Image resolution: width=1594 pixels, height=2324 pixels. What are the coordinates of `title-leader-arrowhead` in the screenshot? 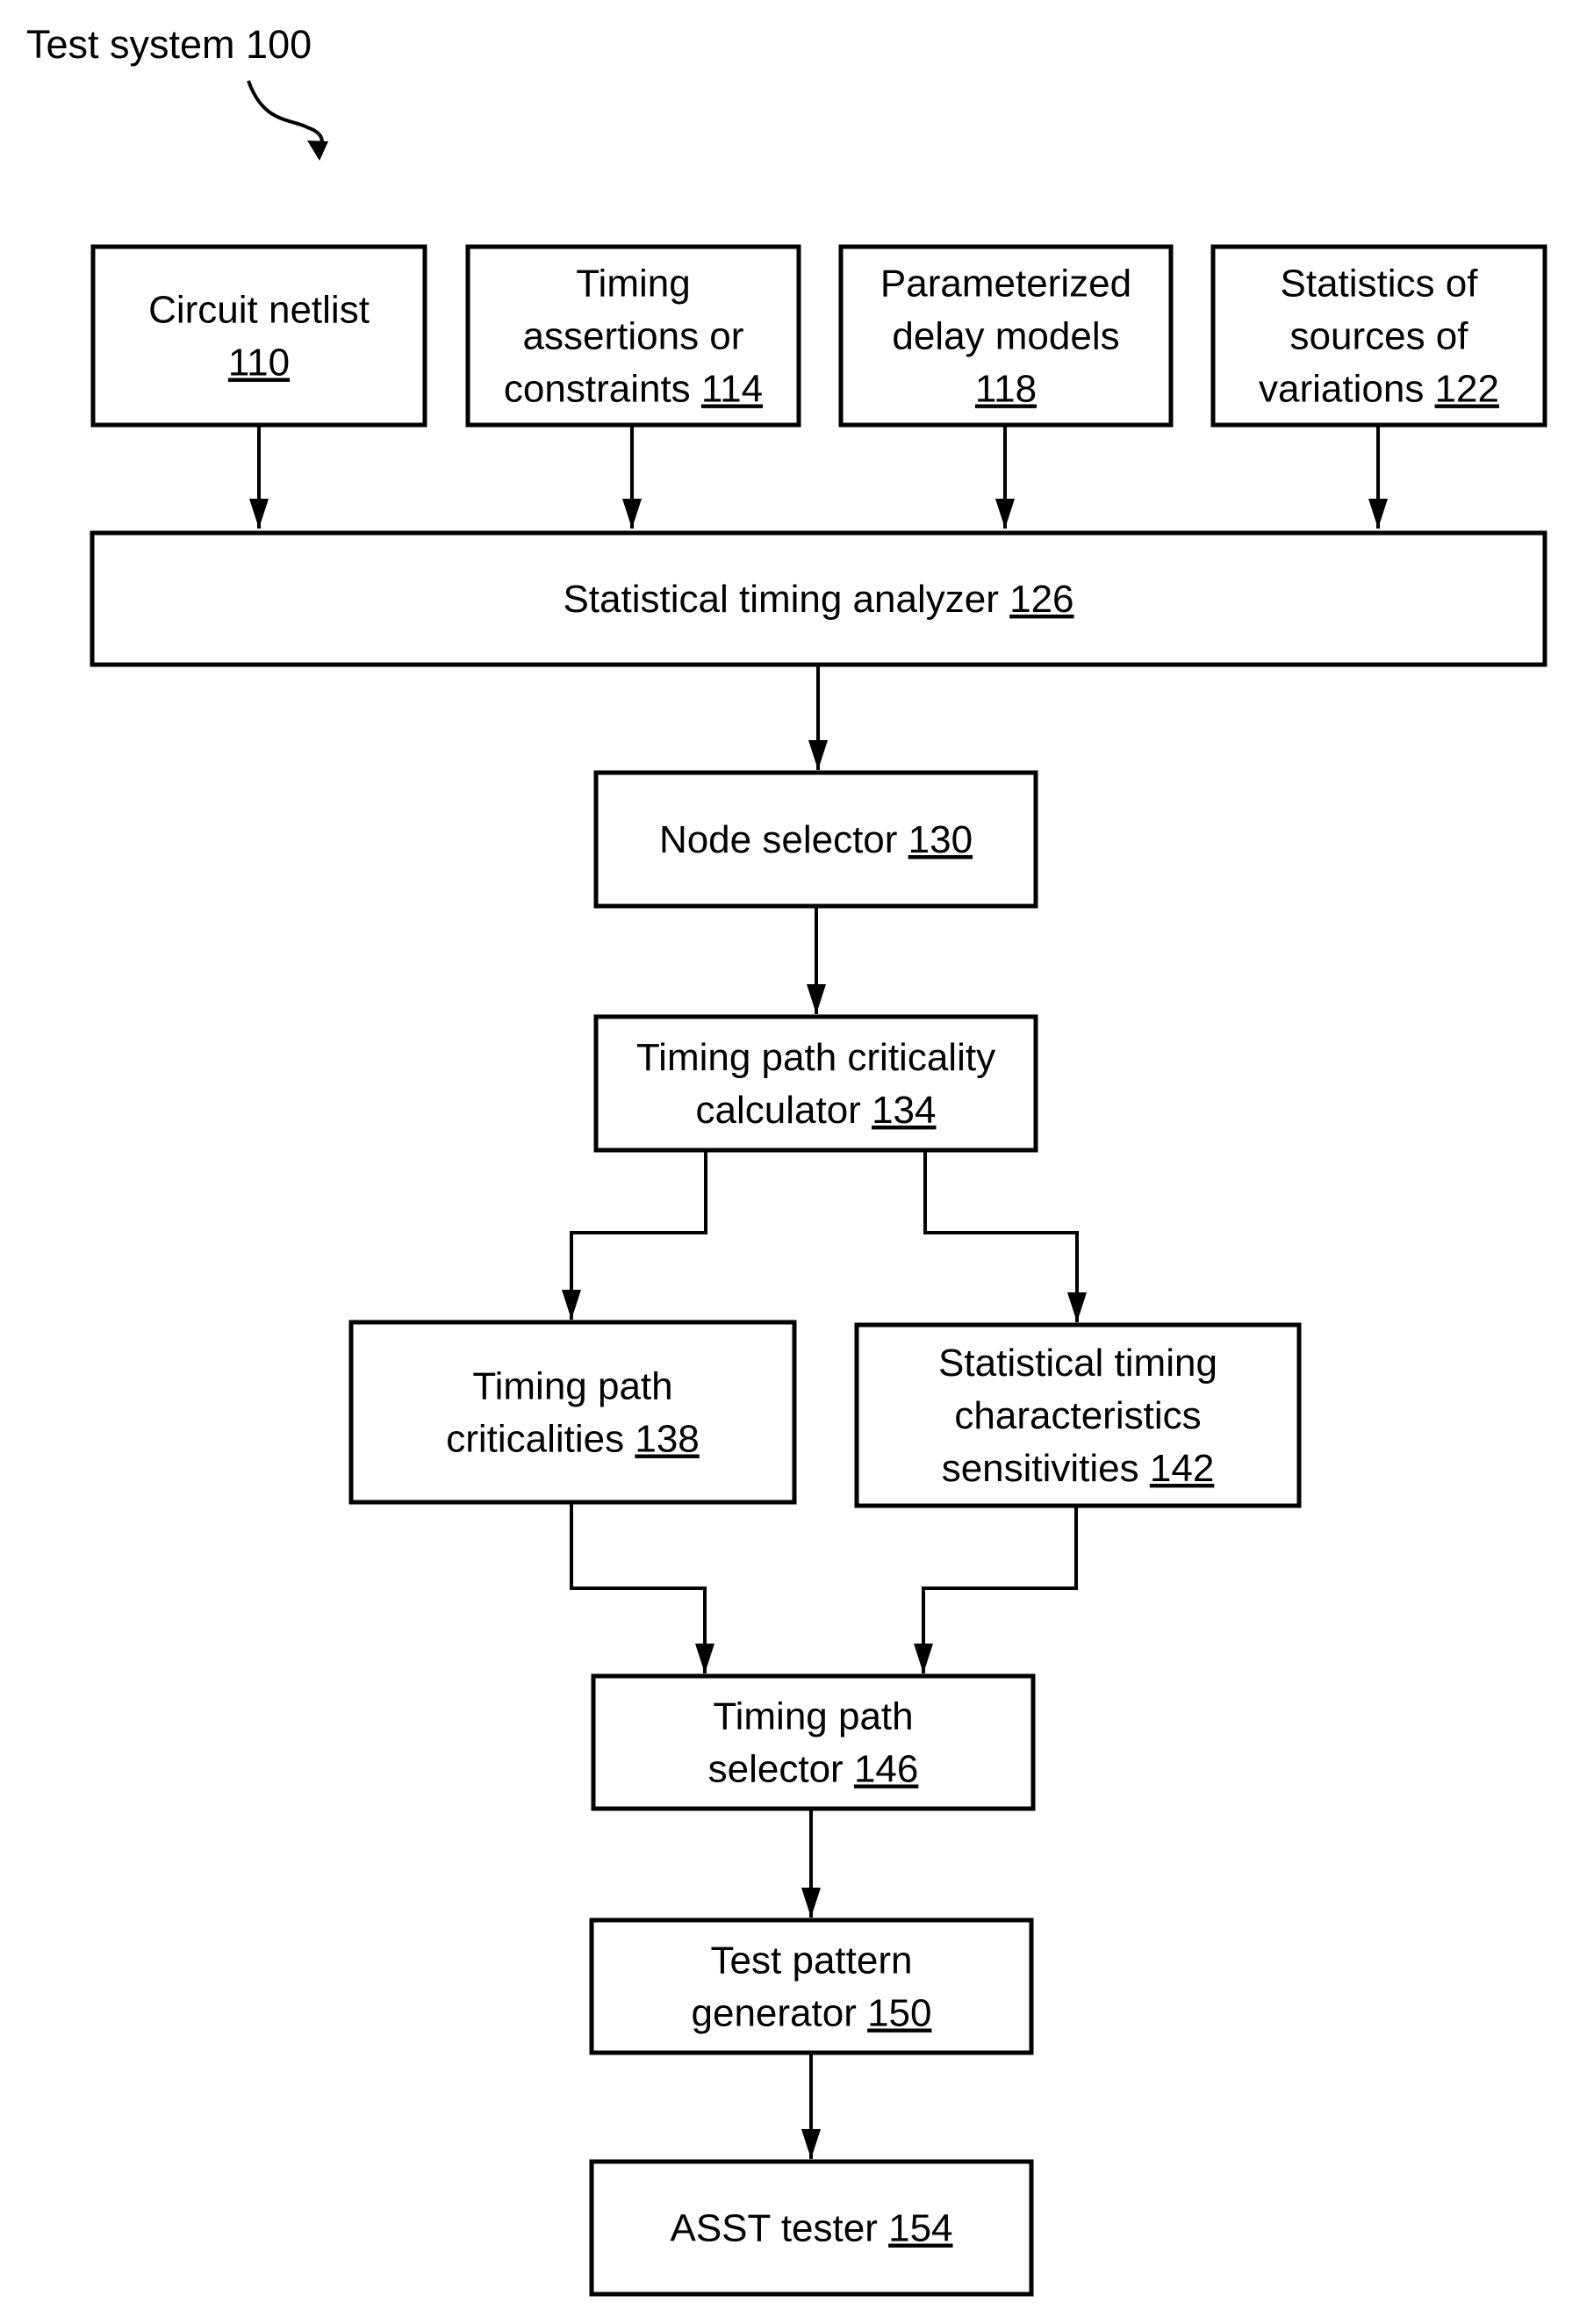 It's located at (317, 150).